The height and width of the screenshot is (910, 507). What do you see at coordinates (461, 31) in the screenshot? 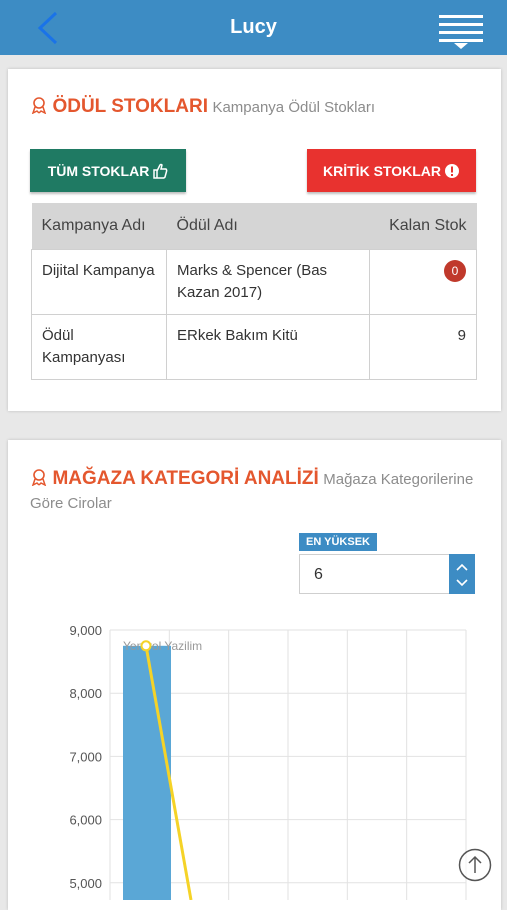
I see `menu-icon` at bounding box center [461, 31].